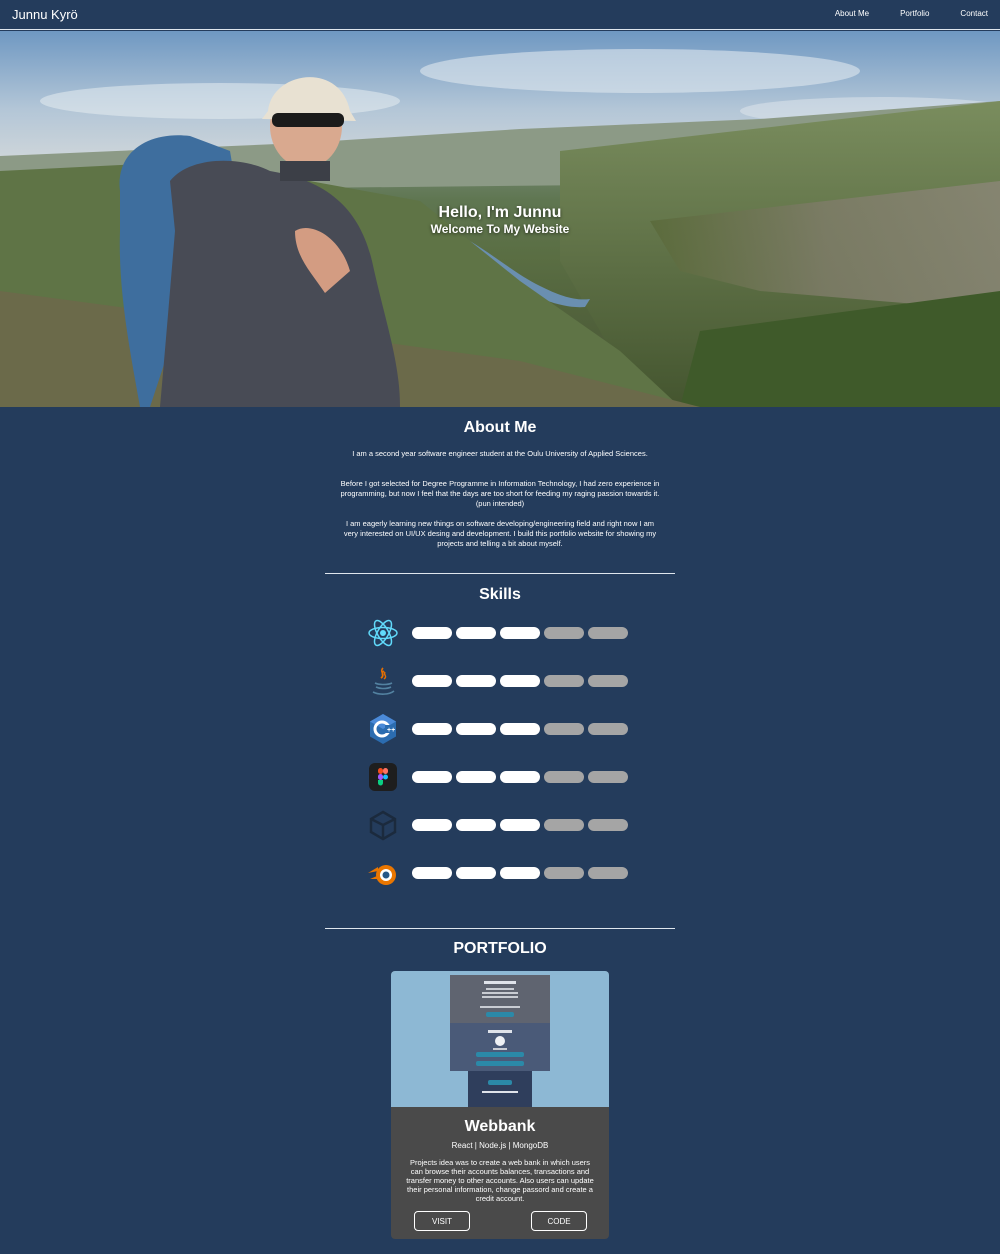  What do you see at coordinates (383, 681) in the screenshot?
I see `java-icon` at bounding box center [383, 681].